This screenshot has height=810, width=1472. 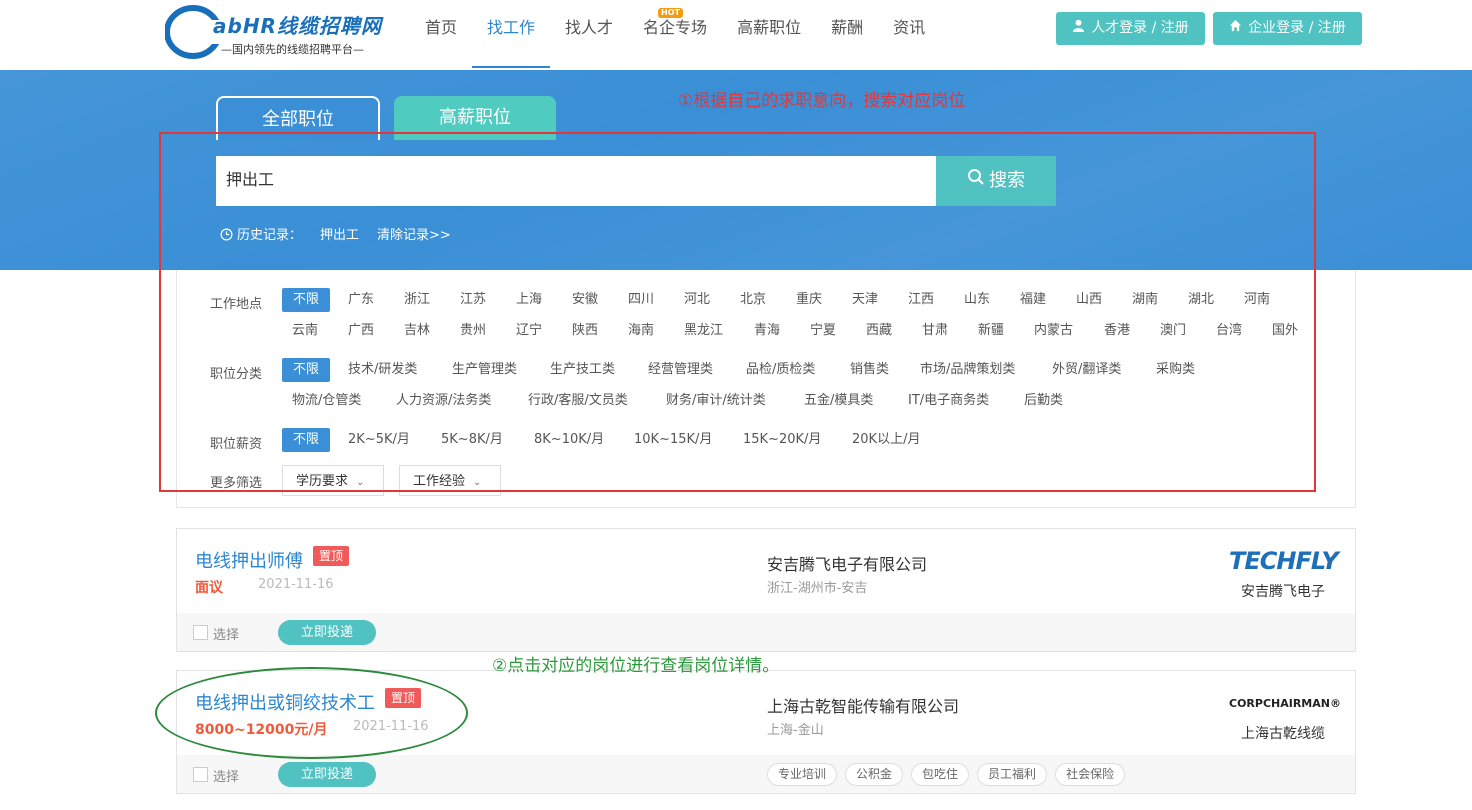 I want to click on filter-option: 山西, so click(x=1089, y=300).